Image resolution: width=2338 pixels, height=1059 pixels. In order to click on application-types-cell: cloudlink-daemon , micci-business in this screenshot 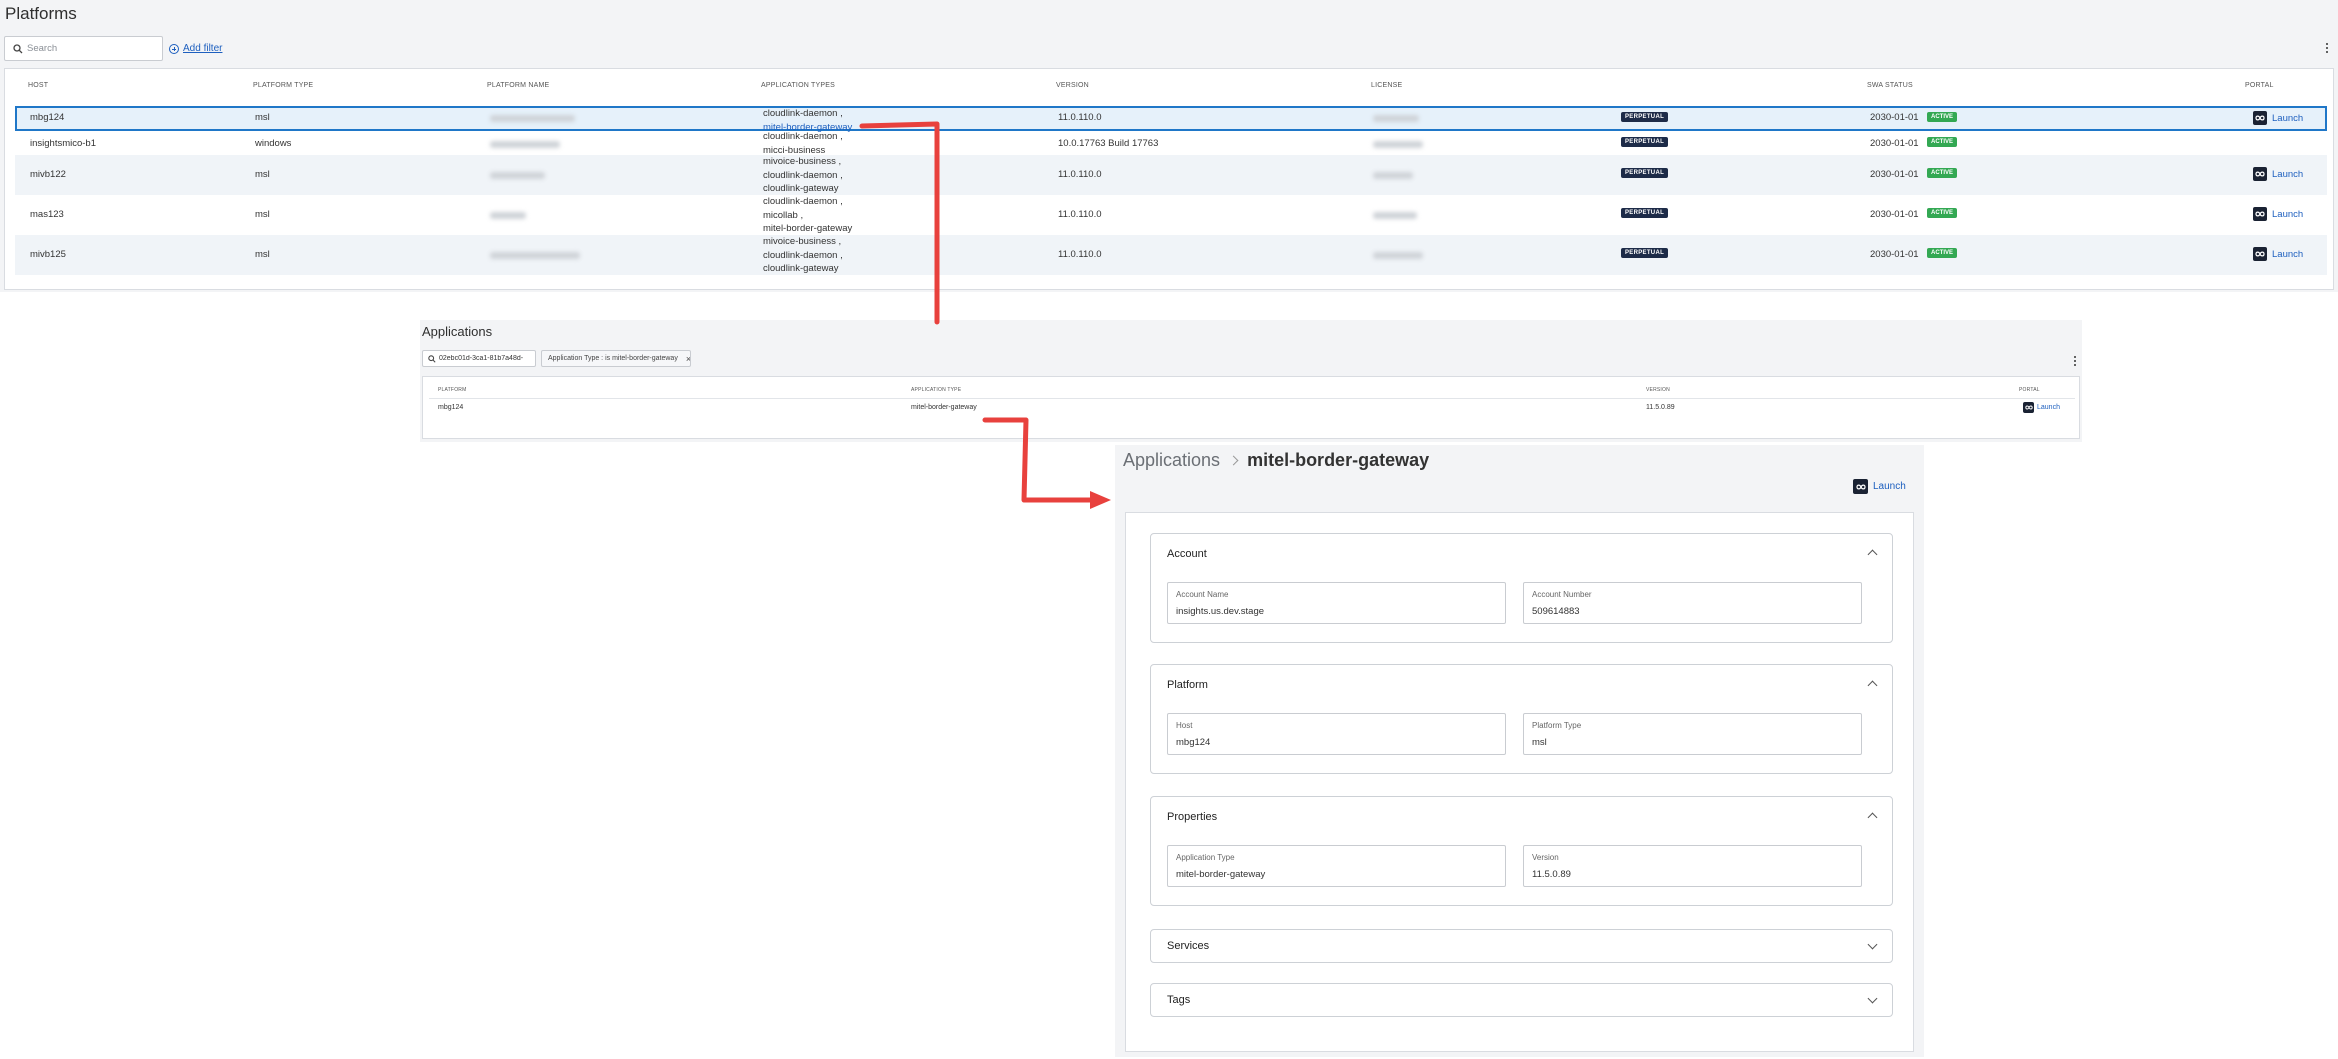, I will do `click(803, 143)`.